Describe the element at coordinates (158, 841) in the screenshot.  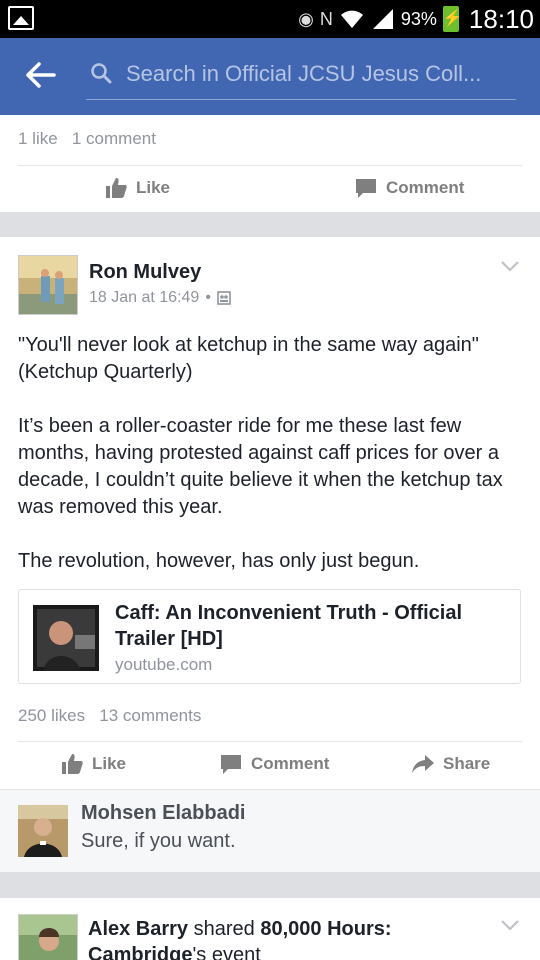
I see `comment-text: Sure, if you want.` at that location.